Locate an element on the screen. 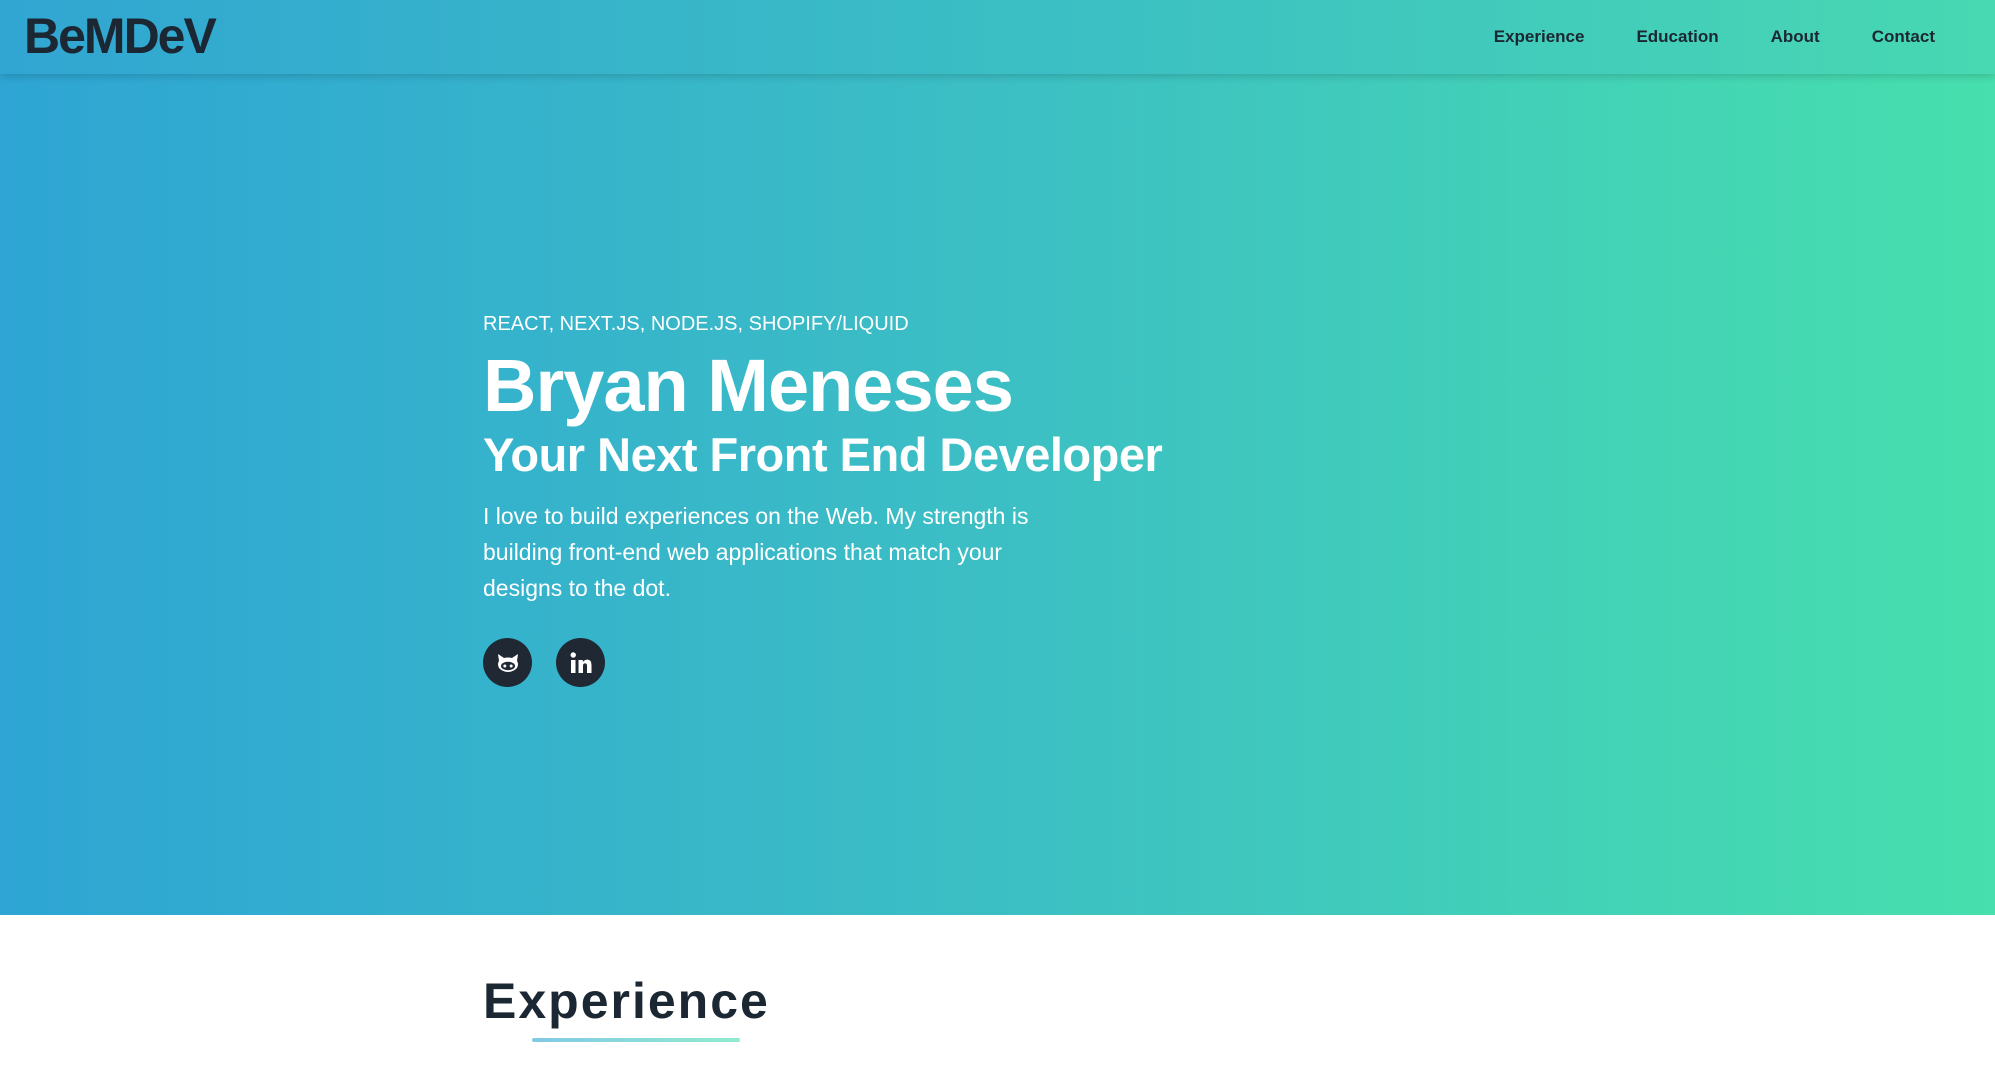 This screenshot has height=1071, width=1995. nav-link-about: About is located at coordinates (1795, 37).